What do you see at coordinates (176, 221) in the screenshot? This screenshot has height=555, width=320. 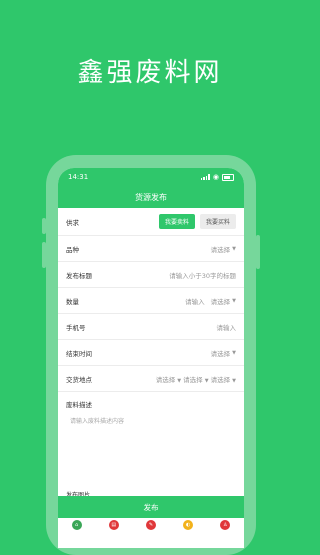 I see `sell-option-button: 我要卖料` at bounding box center [176, 221].